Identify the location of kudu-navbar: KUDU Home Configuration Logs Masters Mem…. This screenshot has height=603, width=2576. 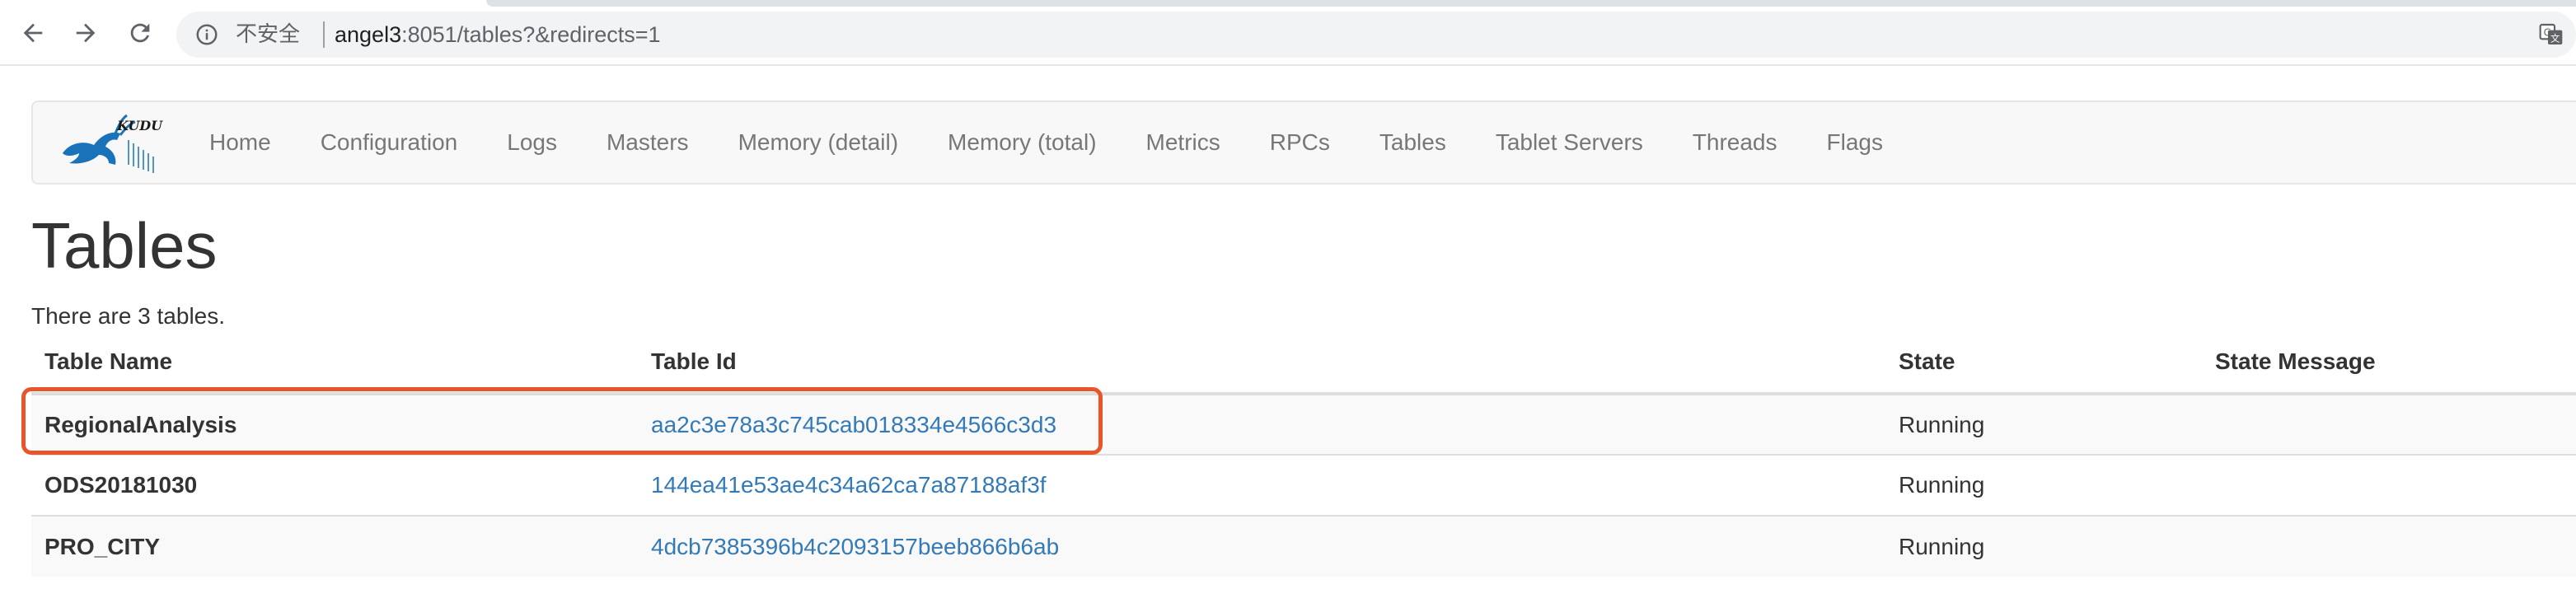
(1303, 142).